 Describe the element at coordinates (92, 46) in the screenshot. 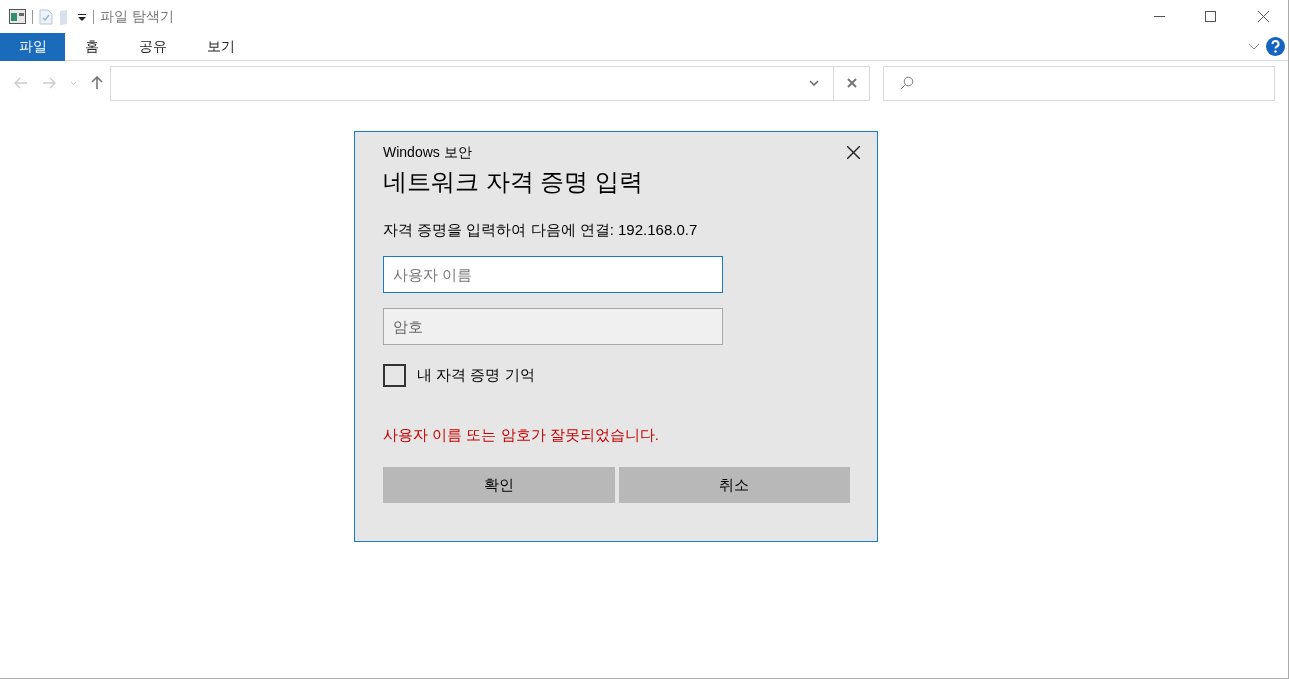

I see `ribbon-tab: 홈` at that location.